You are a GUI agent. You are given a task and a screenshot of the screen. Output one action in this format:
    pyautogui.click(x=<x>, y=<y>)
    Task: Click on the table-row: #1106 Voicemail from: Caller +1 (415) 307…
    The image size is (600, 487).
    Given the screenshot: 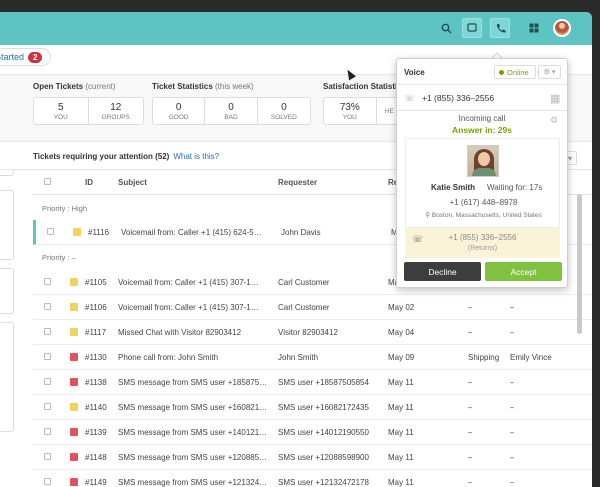 What is the action you would take?
    pyautogui.click(x=312, y=307)
    